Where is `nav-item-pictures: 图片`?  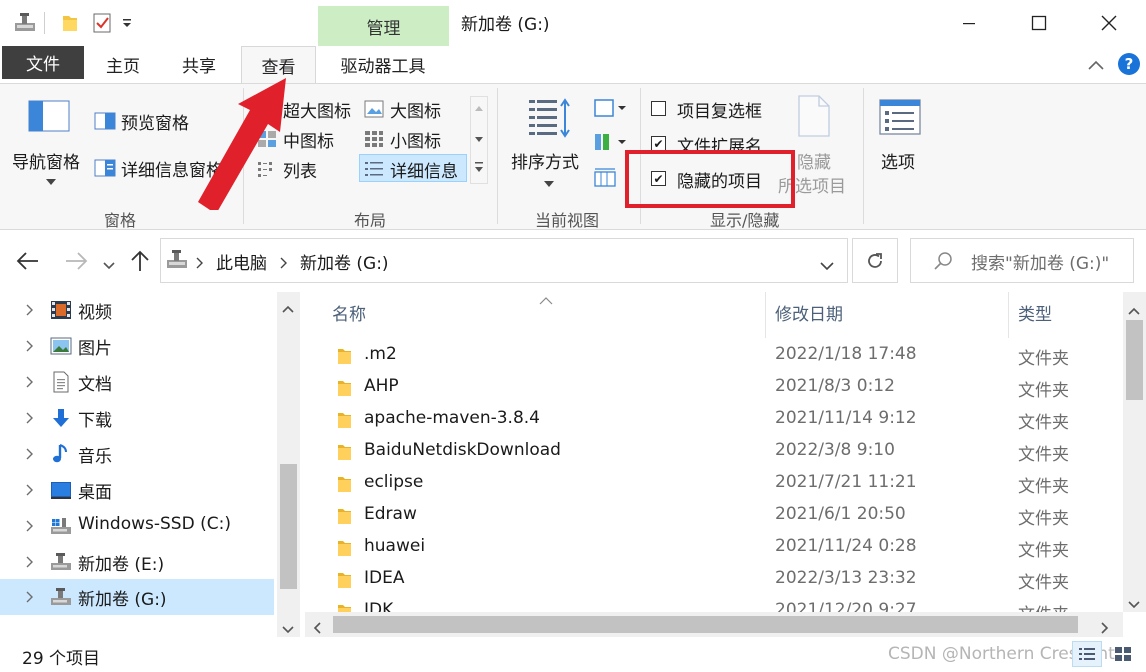 nav-item-pictures: 图片 is located at coordinates (137, 346).